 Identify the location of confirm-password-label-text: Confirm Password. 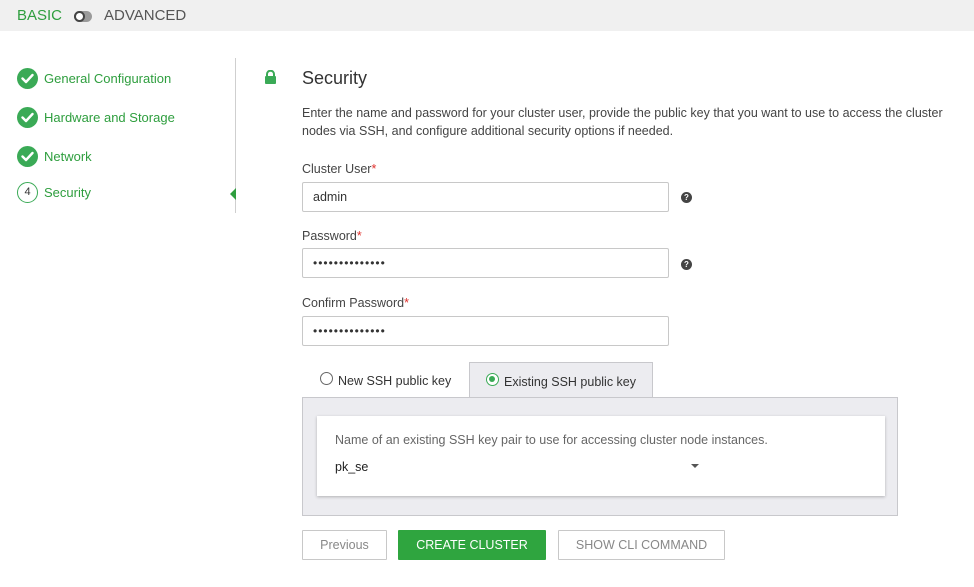
(353, 303).